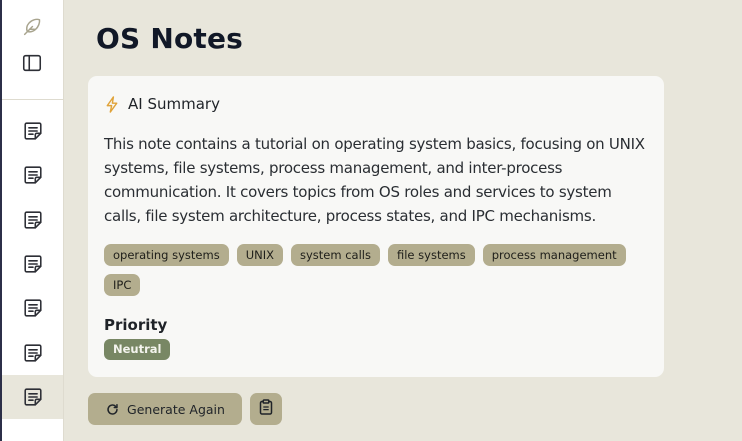 The height and width of the screenshot is (441, 742). I want to click on copy-button, so click(266, 409).